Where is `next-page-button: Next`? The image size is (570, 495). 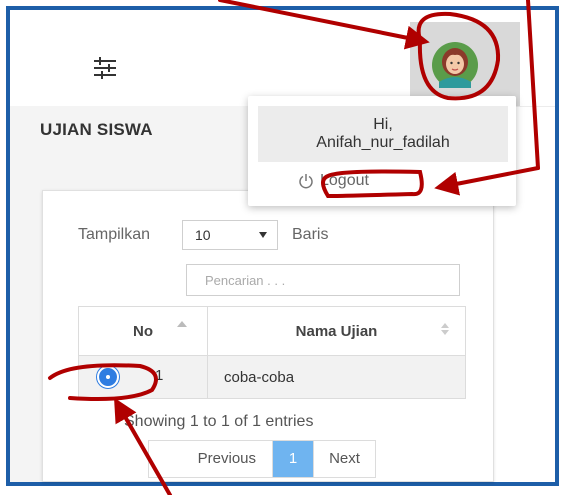 next-page-button: Next is located at coordinates (344, 459).